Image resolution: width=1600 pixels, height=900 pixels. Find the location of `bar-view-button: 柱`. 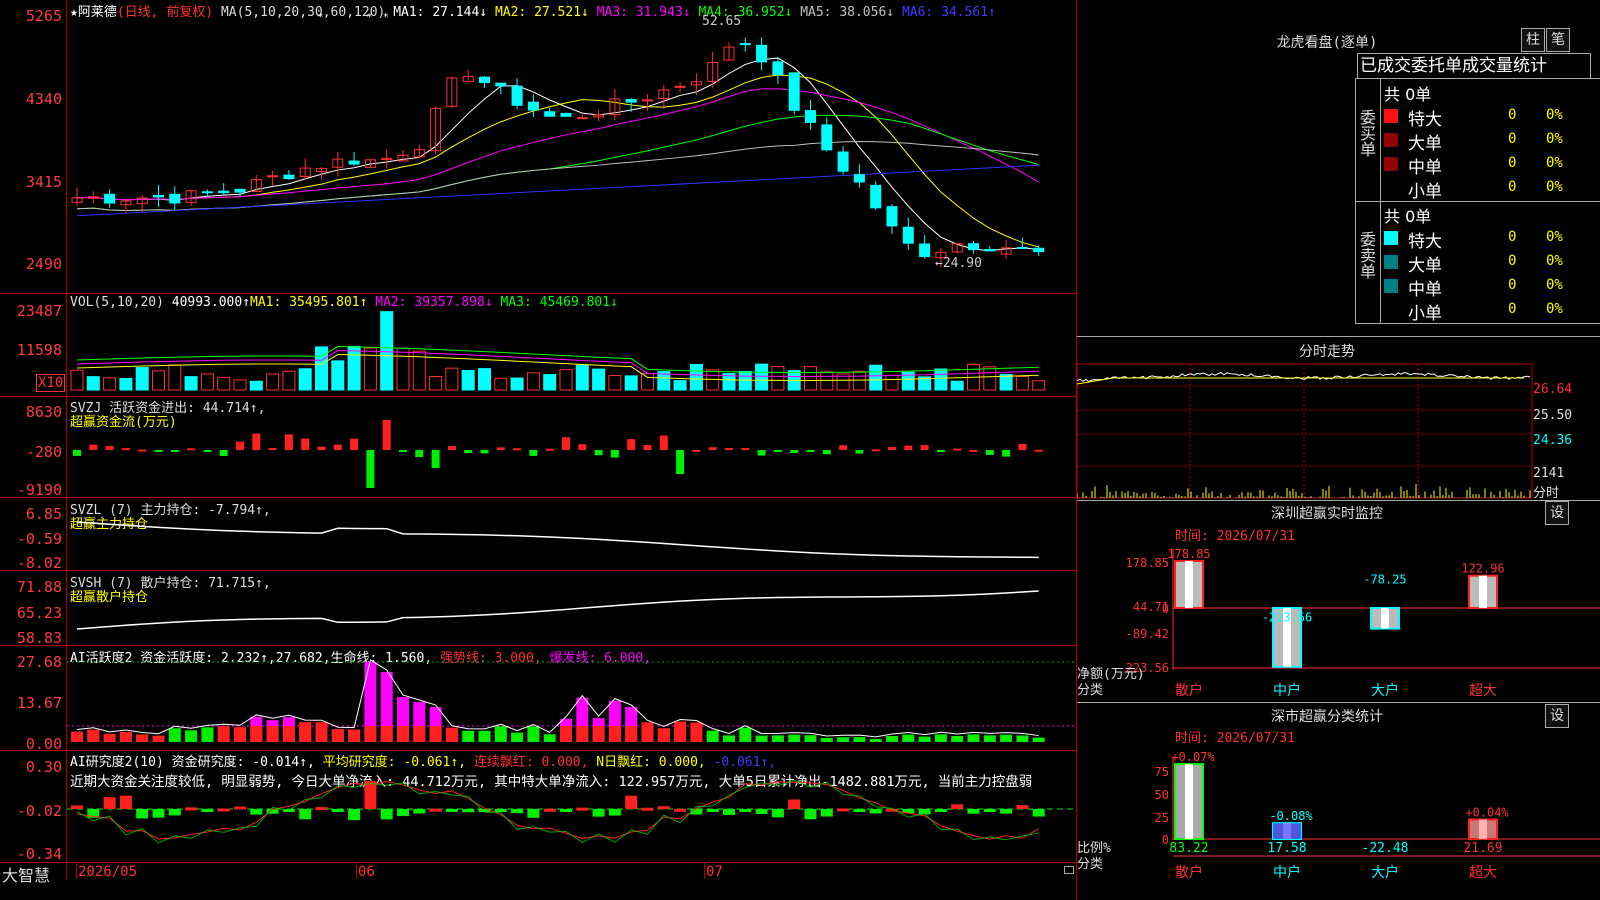

bar-view-button: 柱 is located at coordinates (1533, 40).